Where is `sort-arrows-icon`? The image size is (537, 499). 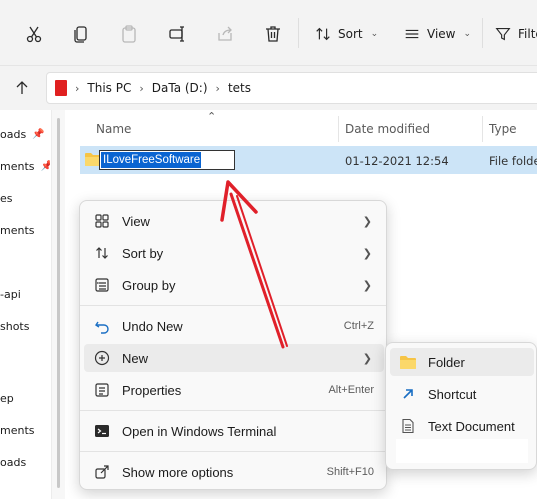
sort-arrows-icon is located at coordinates (323, 34).